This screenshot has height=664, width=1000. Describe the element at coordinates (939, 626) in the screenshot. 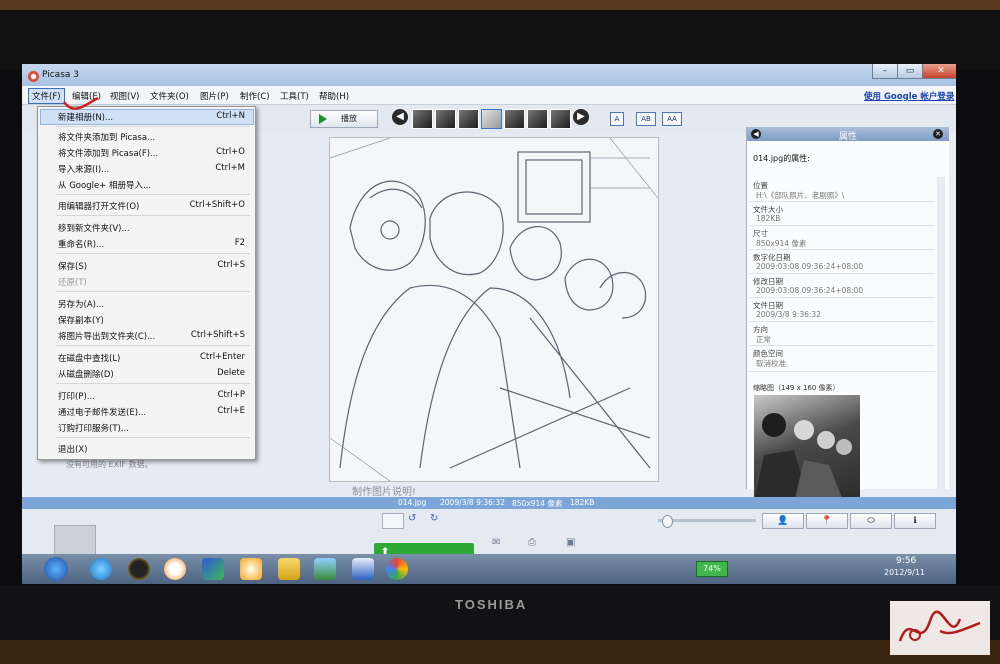

I see `signature-mark` at that location.